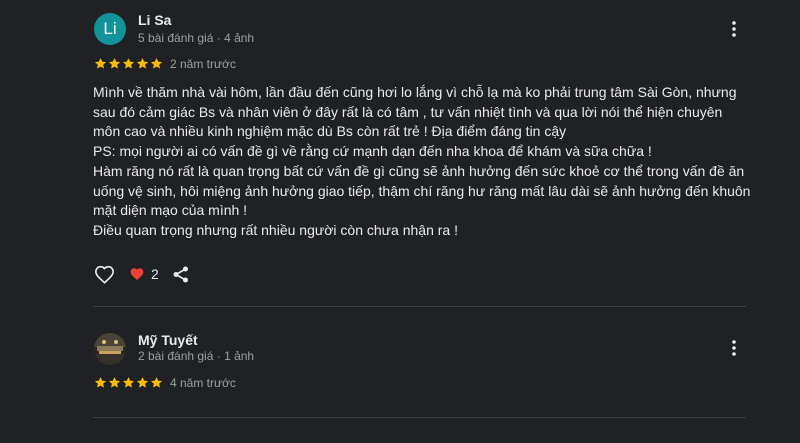  What do you see at coordinates (196, 356) in the screenshot?
I see `reviewer-meta: 2 bài đánh giá · 1 ảnh` at bounding box center [196, 356].